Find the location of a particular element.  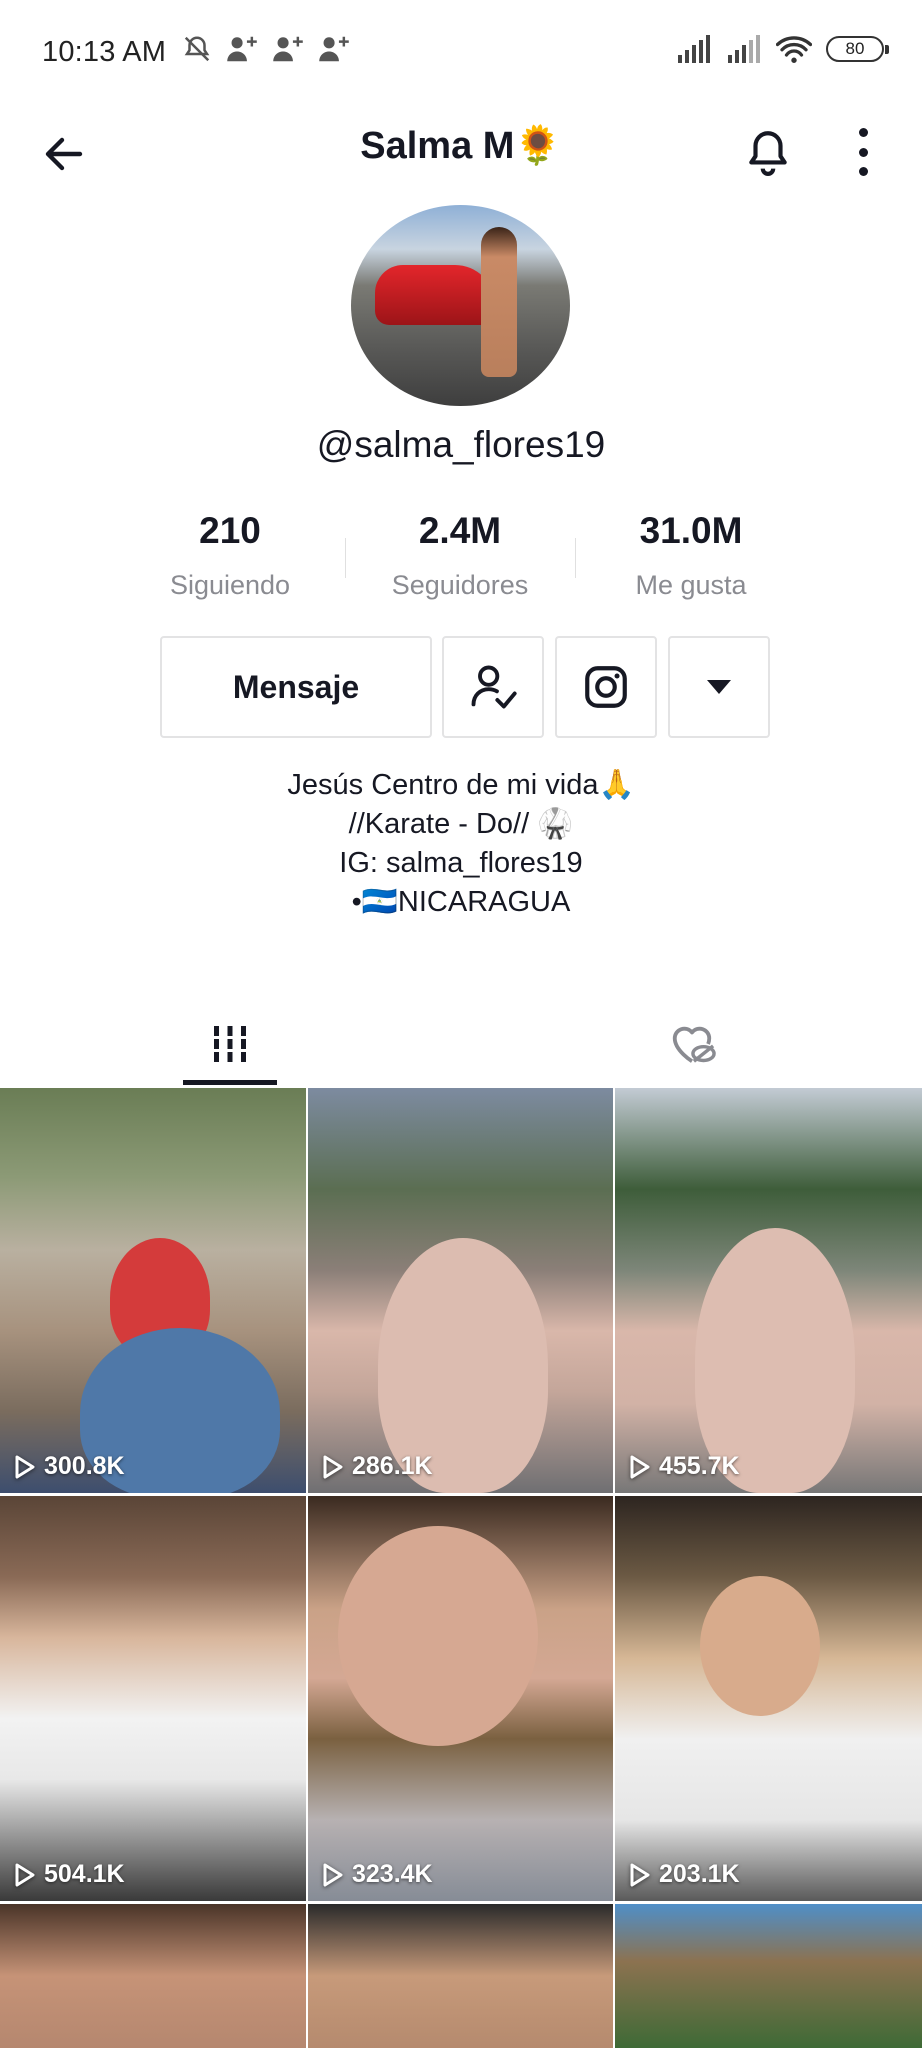

status-icons-left is located at coordinates (266, 49).